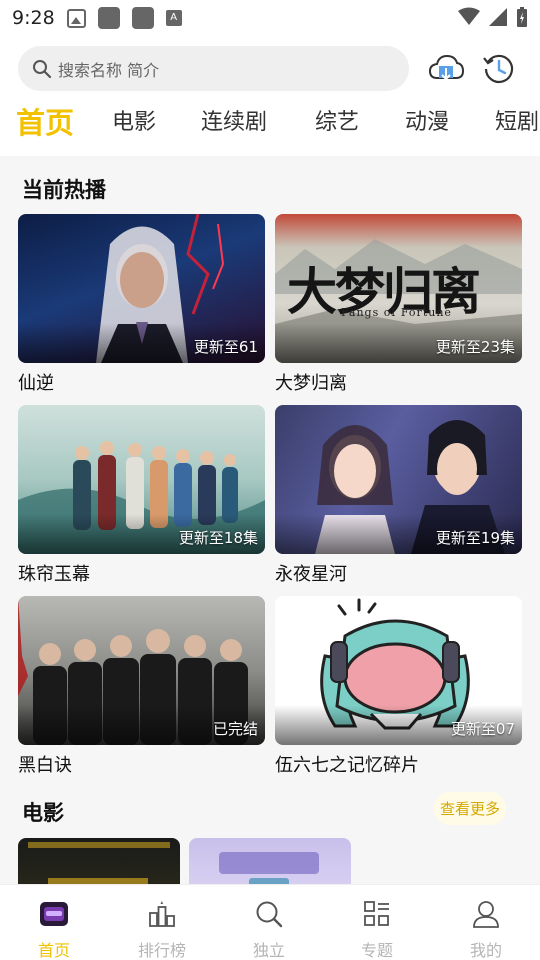  I want to click on tab-anime: 动漫, so click(427, 120).